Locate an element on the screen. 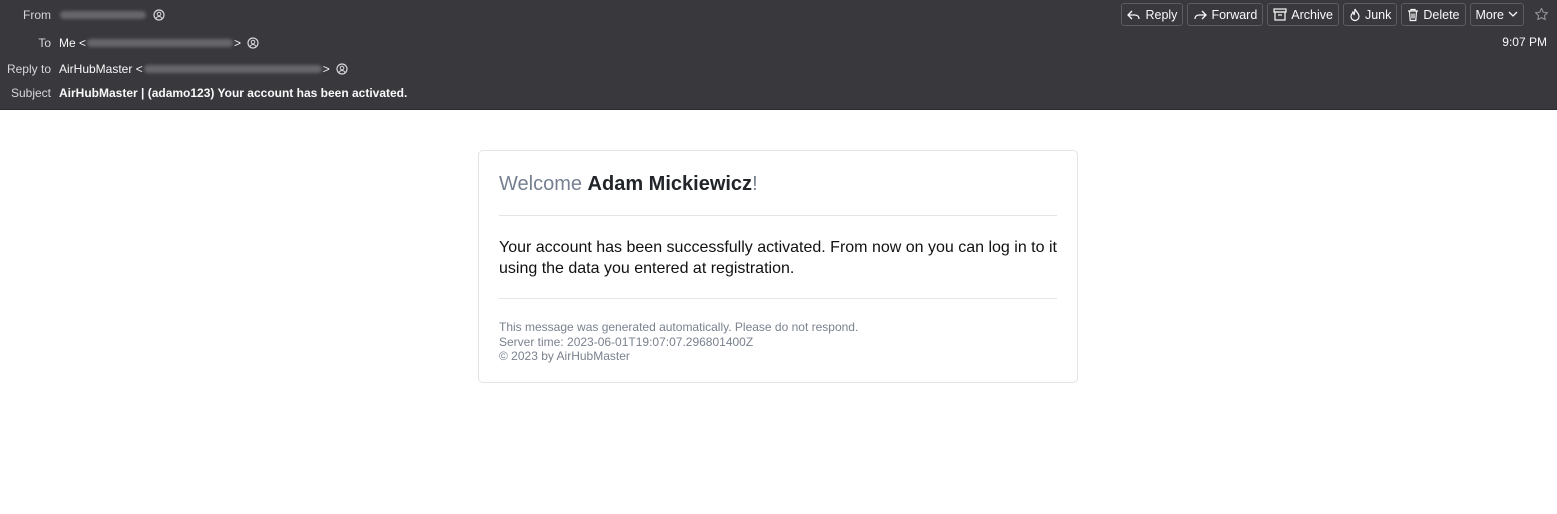  reply-to-label: Reply to is located at coordinates (28, 69).